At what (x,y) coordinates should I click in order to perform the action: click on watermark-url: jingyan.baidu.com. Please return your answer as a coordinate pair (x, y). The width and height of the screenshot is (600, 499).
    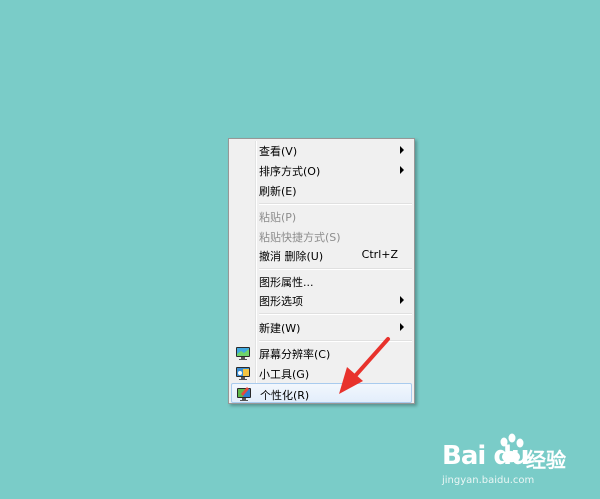
    Looking at the image, I should click on (488, 480).